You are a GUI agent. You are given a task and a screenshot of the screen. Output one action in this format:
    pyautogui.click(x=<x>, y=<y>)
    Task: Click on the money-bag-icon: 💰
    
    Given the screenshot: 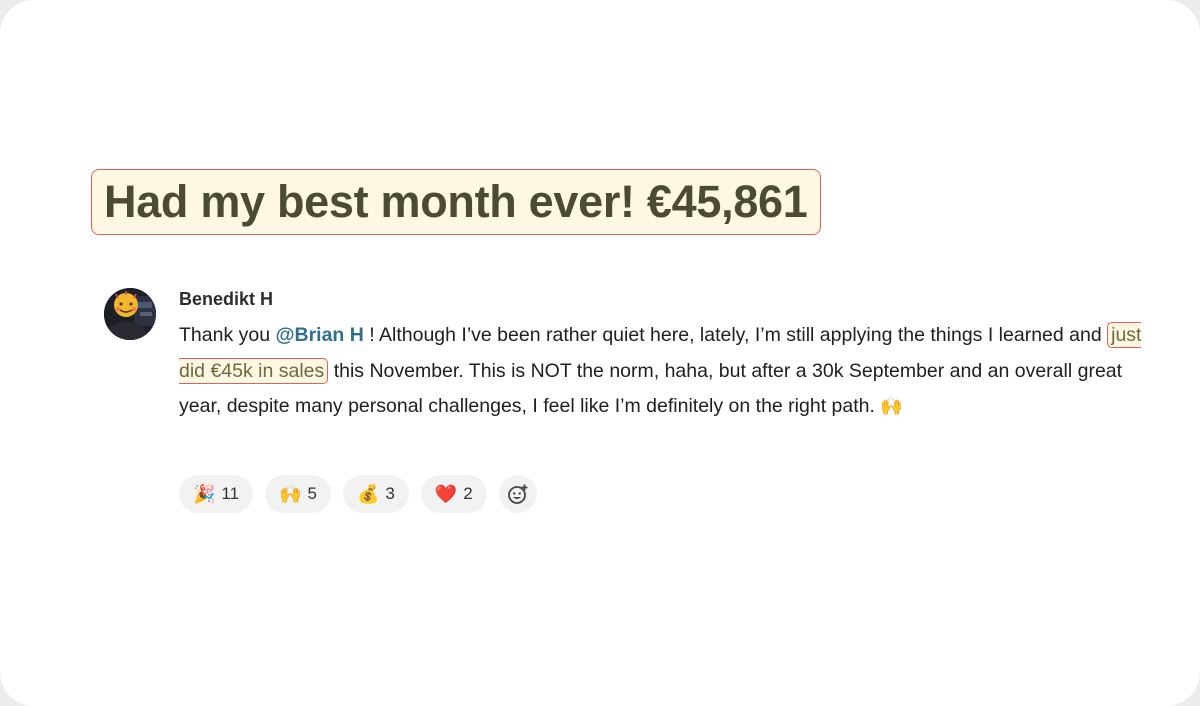 What is the action you would take?
    pyautogui.click(x=368, y=494)
    